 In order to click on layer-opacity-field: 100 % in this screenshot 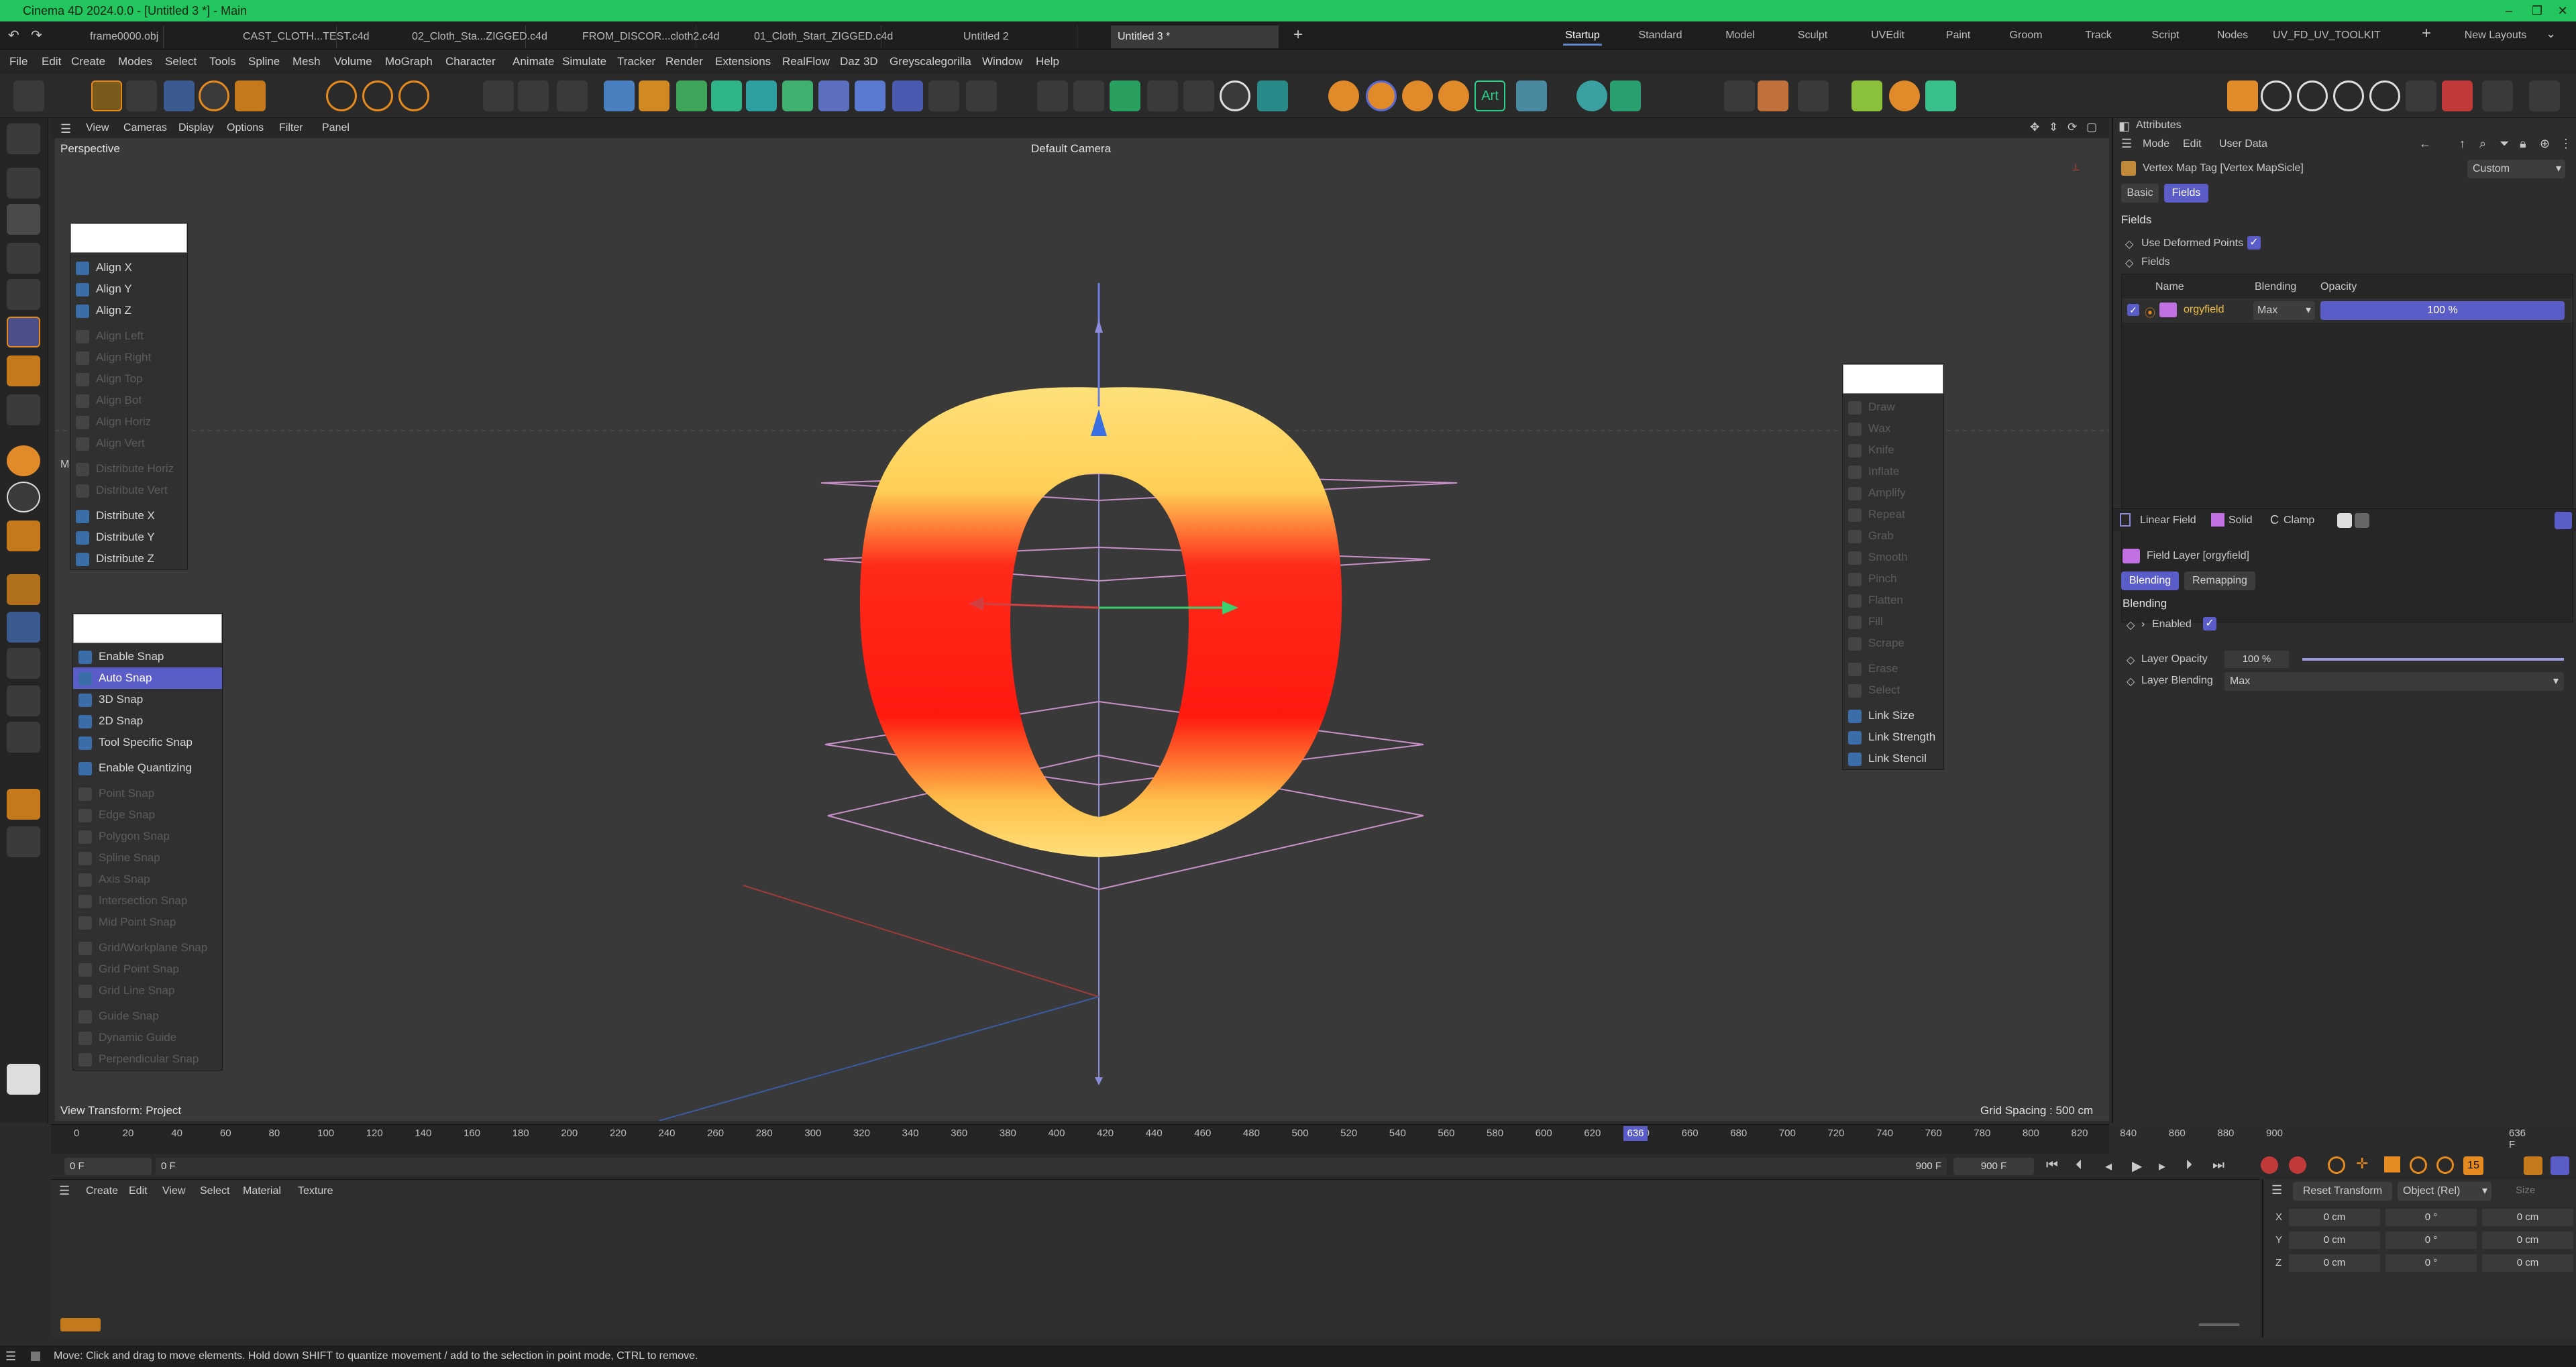, I will do `click(2256, 659)`.